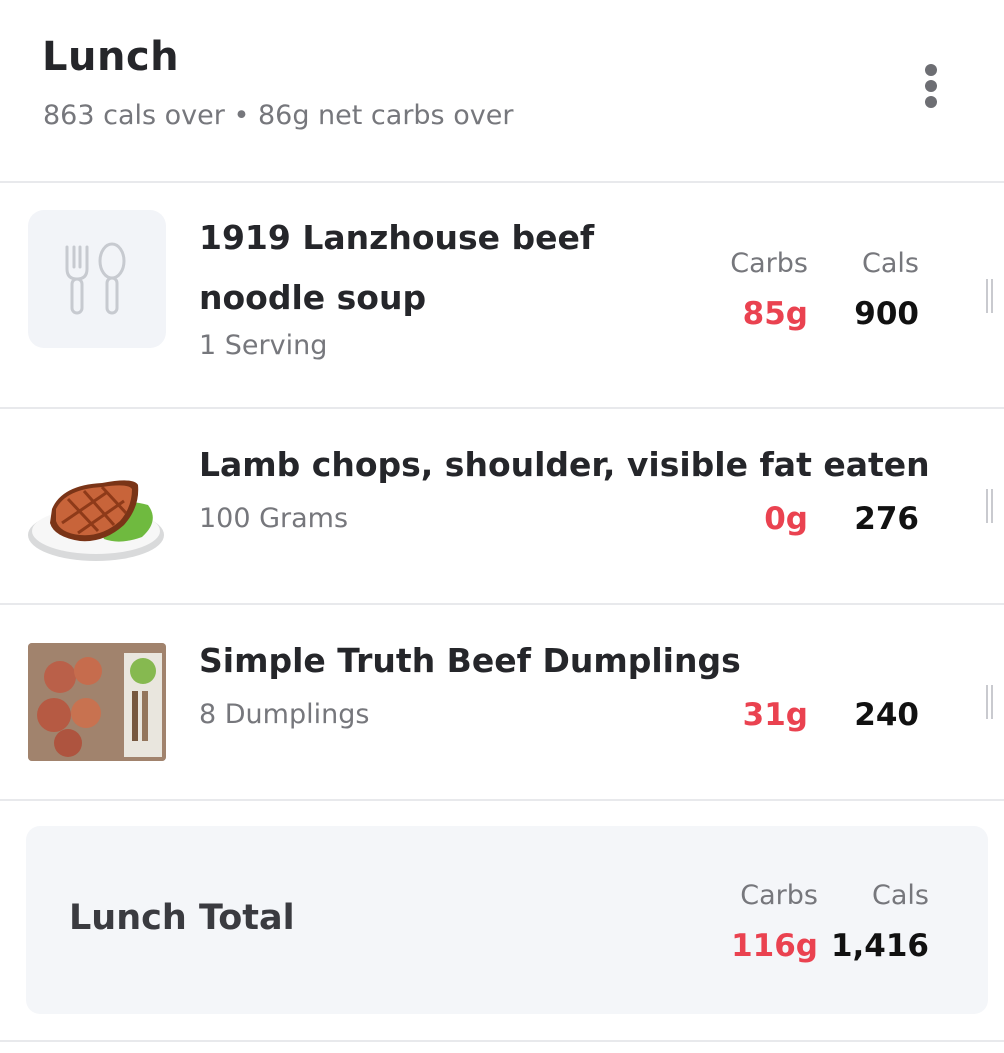 The width and height of the screenshot is (1004, 1053). Describe the element at coordinates (786, 519) in the screenshot. I see `carbs-value: 0g` at that location.